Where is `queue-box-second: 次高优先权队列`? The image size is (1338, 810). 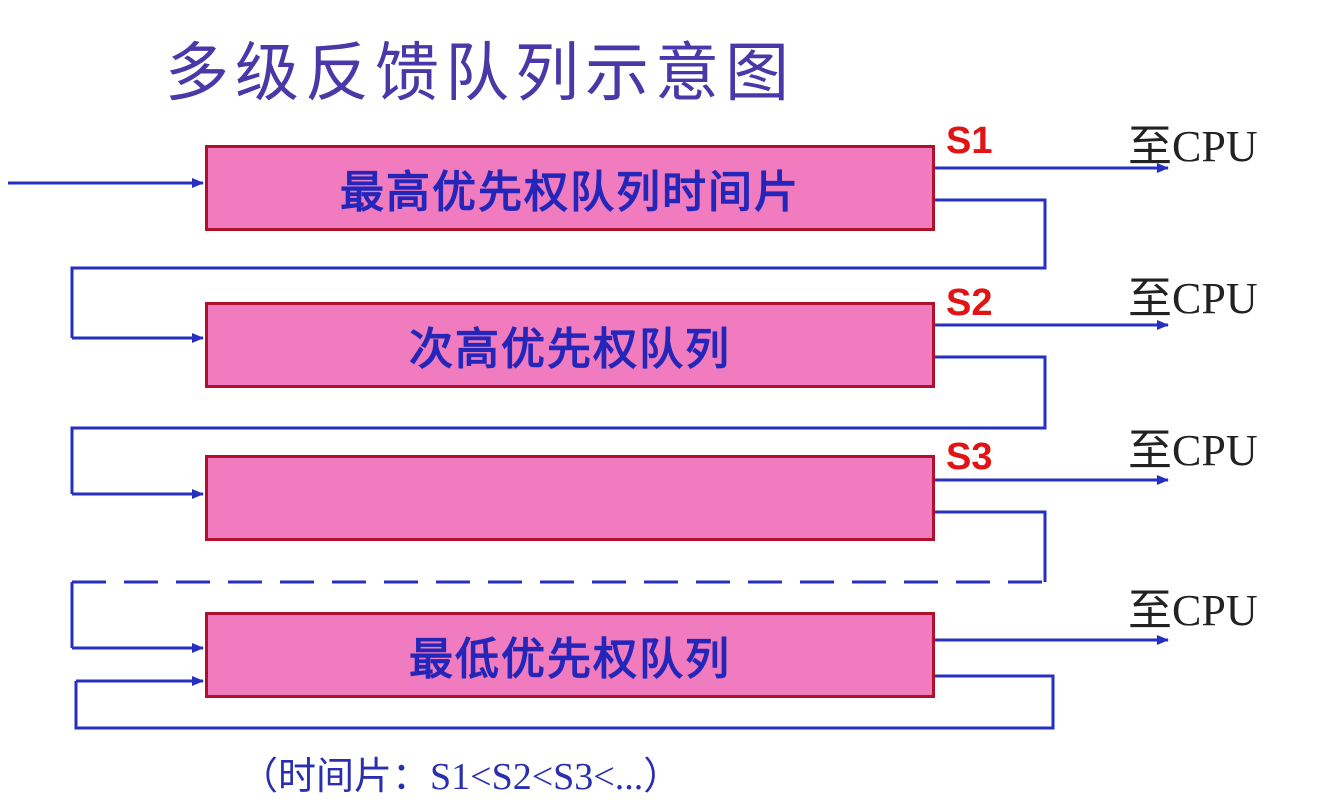
queue-box-second: 次高优先权队列 is located at coordinates (570, 345).